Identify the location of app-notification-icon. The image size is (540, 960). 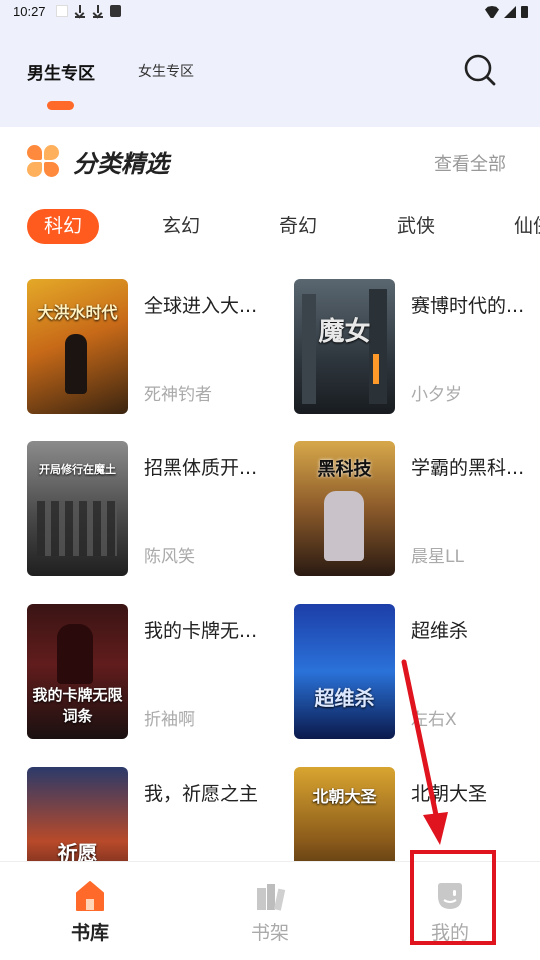
(115, 11).